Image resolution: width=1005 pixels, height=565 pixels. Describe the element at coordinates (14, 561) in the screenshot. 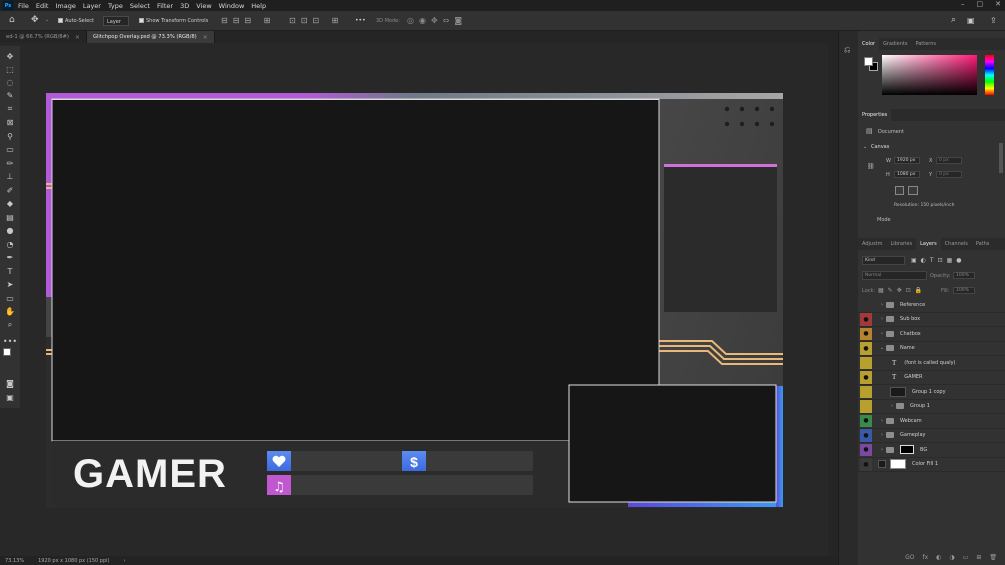

I see `zoom-level: 73.13%` at that location.